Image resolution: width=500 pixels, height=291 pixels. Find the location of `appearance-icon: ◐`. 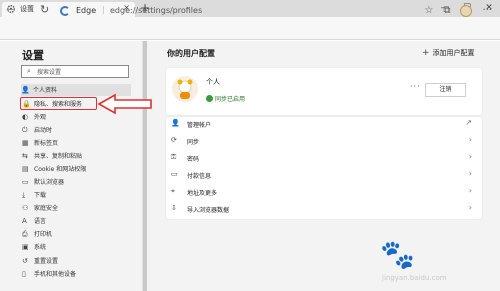

appearance-icon: ◐ is located at coordinates (25, 117).